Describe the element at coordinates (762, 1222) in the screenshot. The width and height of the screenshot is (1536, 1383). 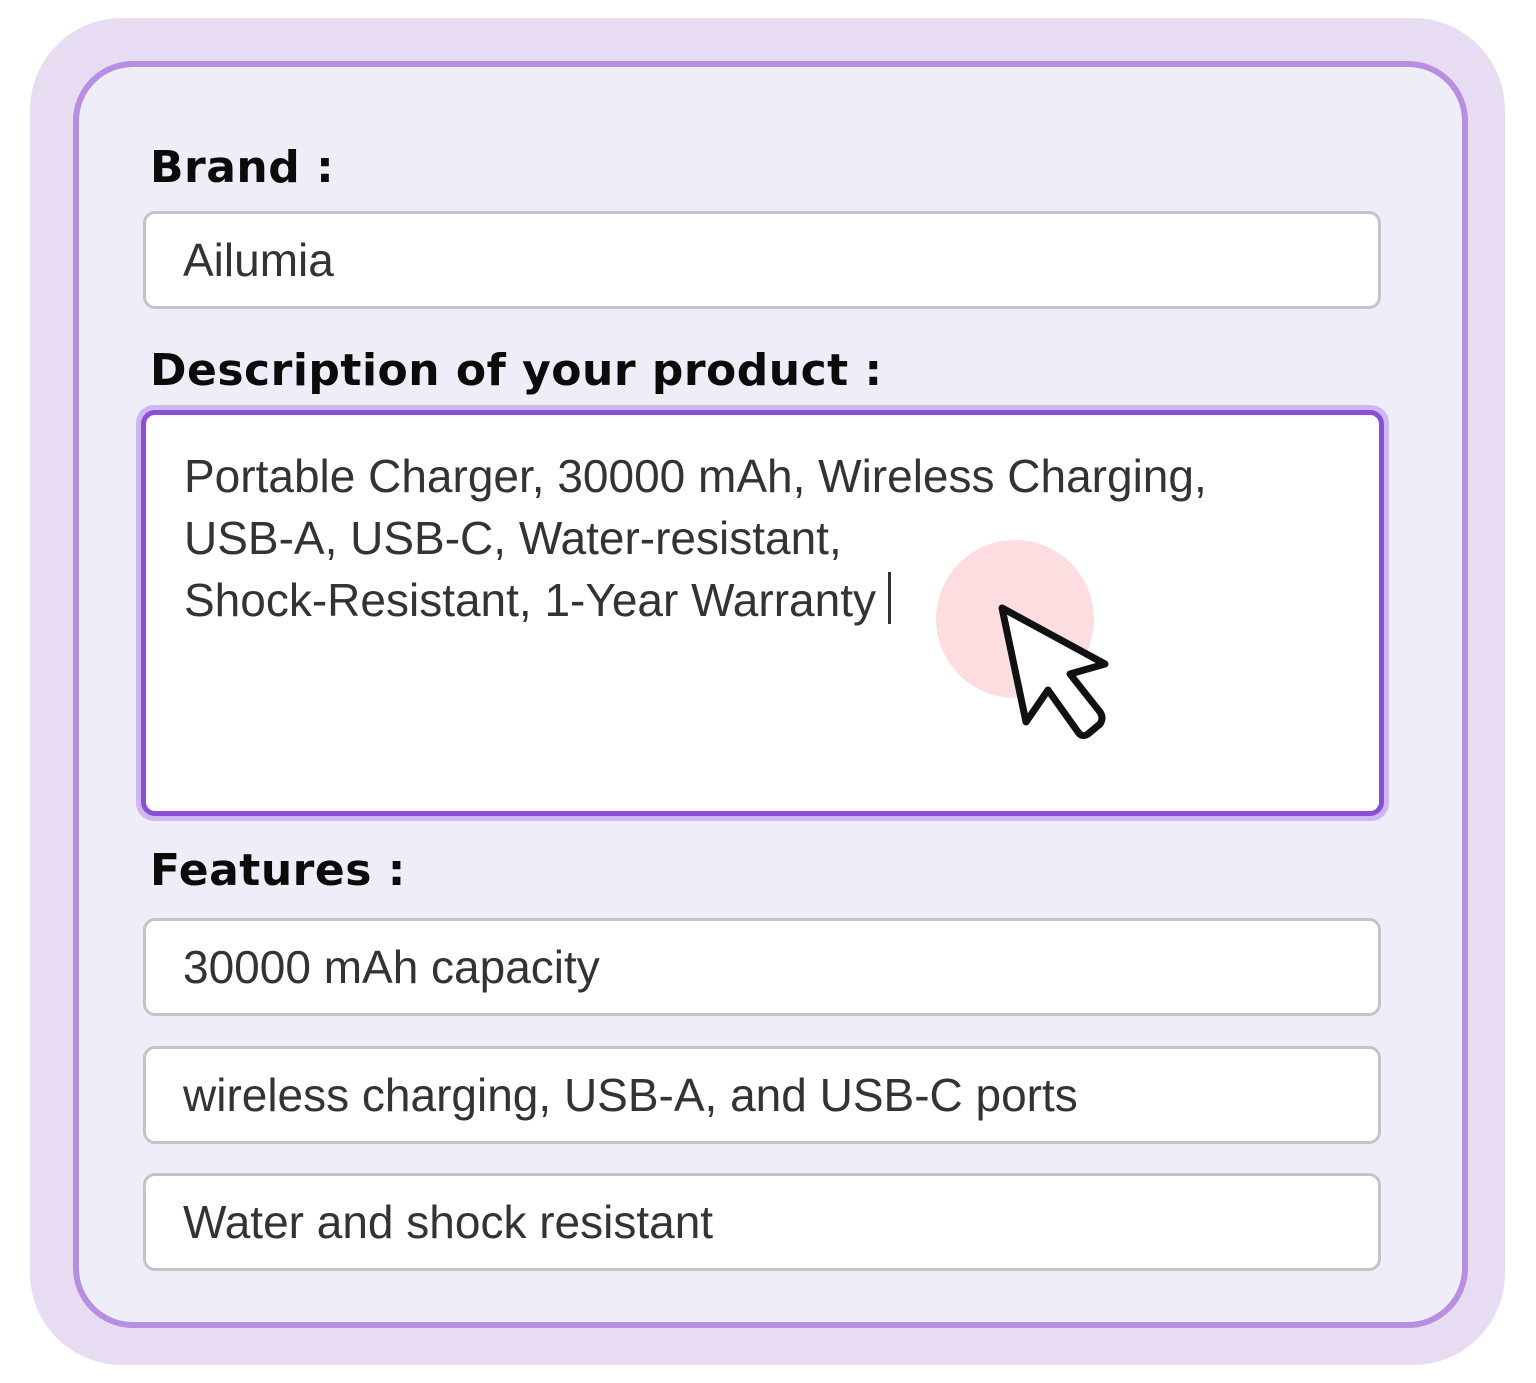
I see `feature-input-3: Water and shock resistant` at that location.